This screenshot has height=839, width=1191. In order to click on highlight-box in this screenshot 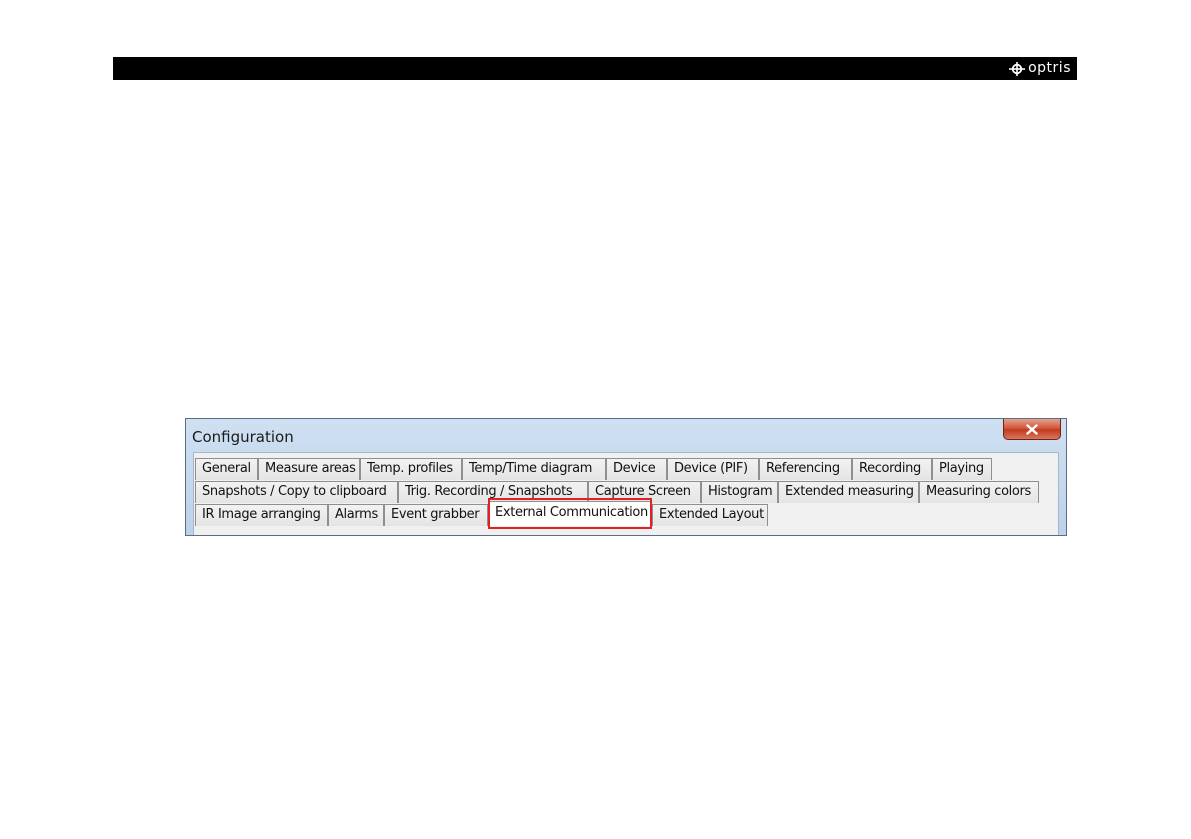, I will do `click(570, 513)`.